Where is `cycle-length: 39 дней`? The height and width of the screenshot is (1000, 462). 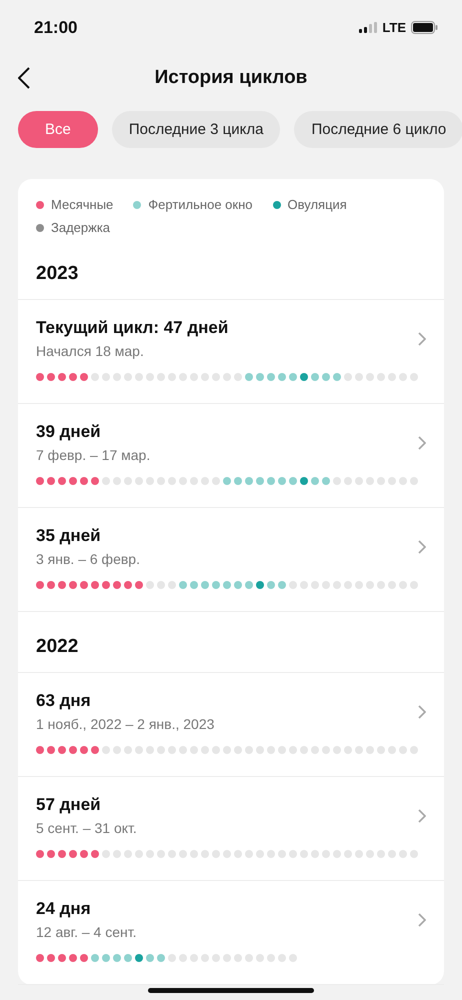
cycle-length: 39 дней is located at coordinates (69, 432).